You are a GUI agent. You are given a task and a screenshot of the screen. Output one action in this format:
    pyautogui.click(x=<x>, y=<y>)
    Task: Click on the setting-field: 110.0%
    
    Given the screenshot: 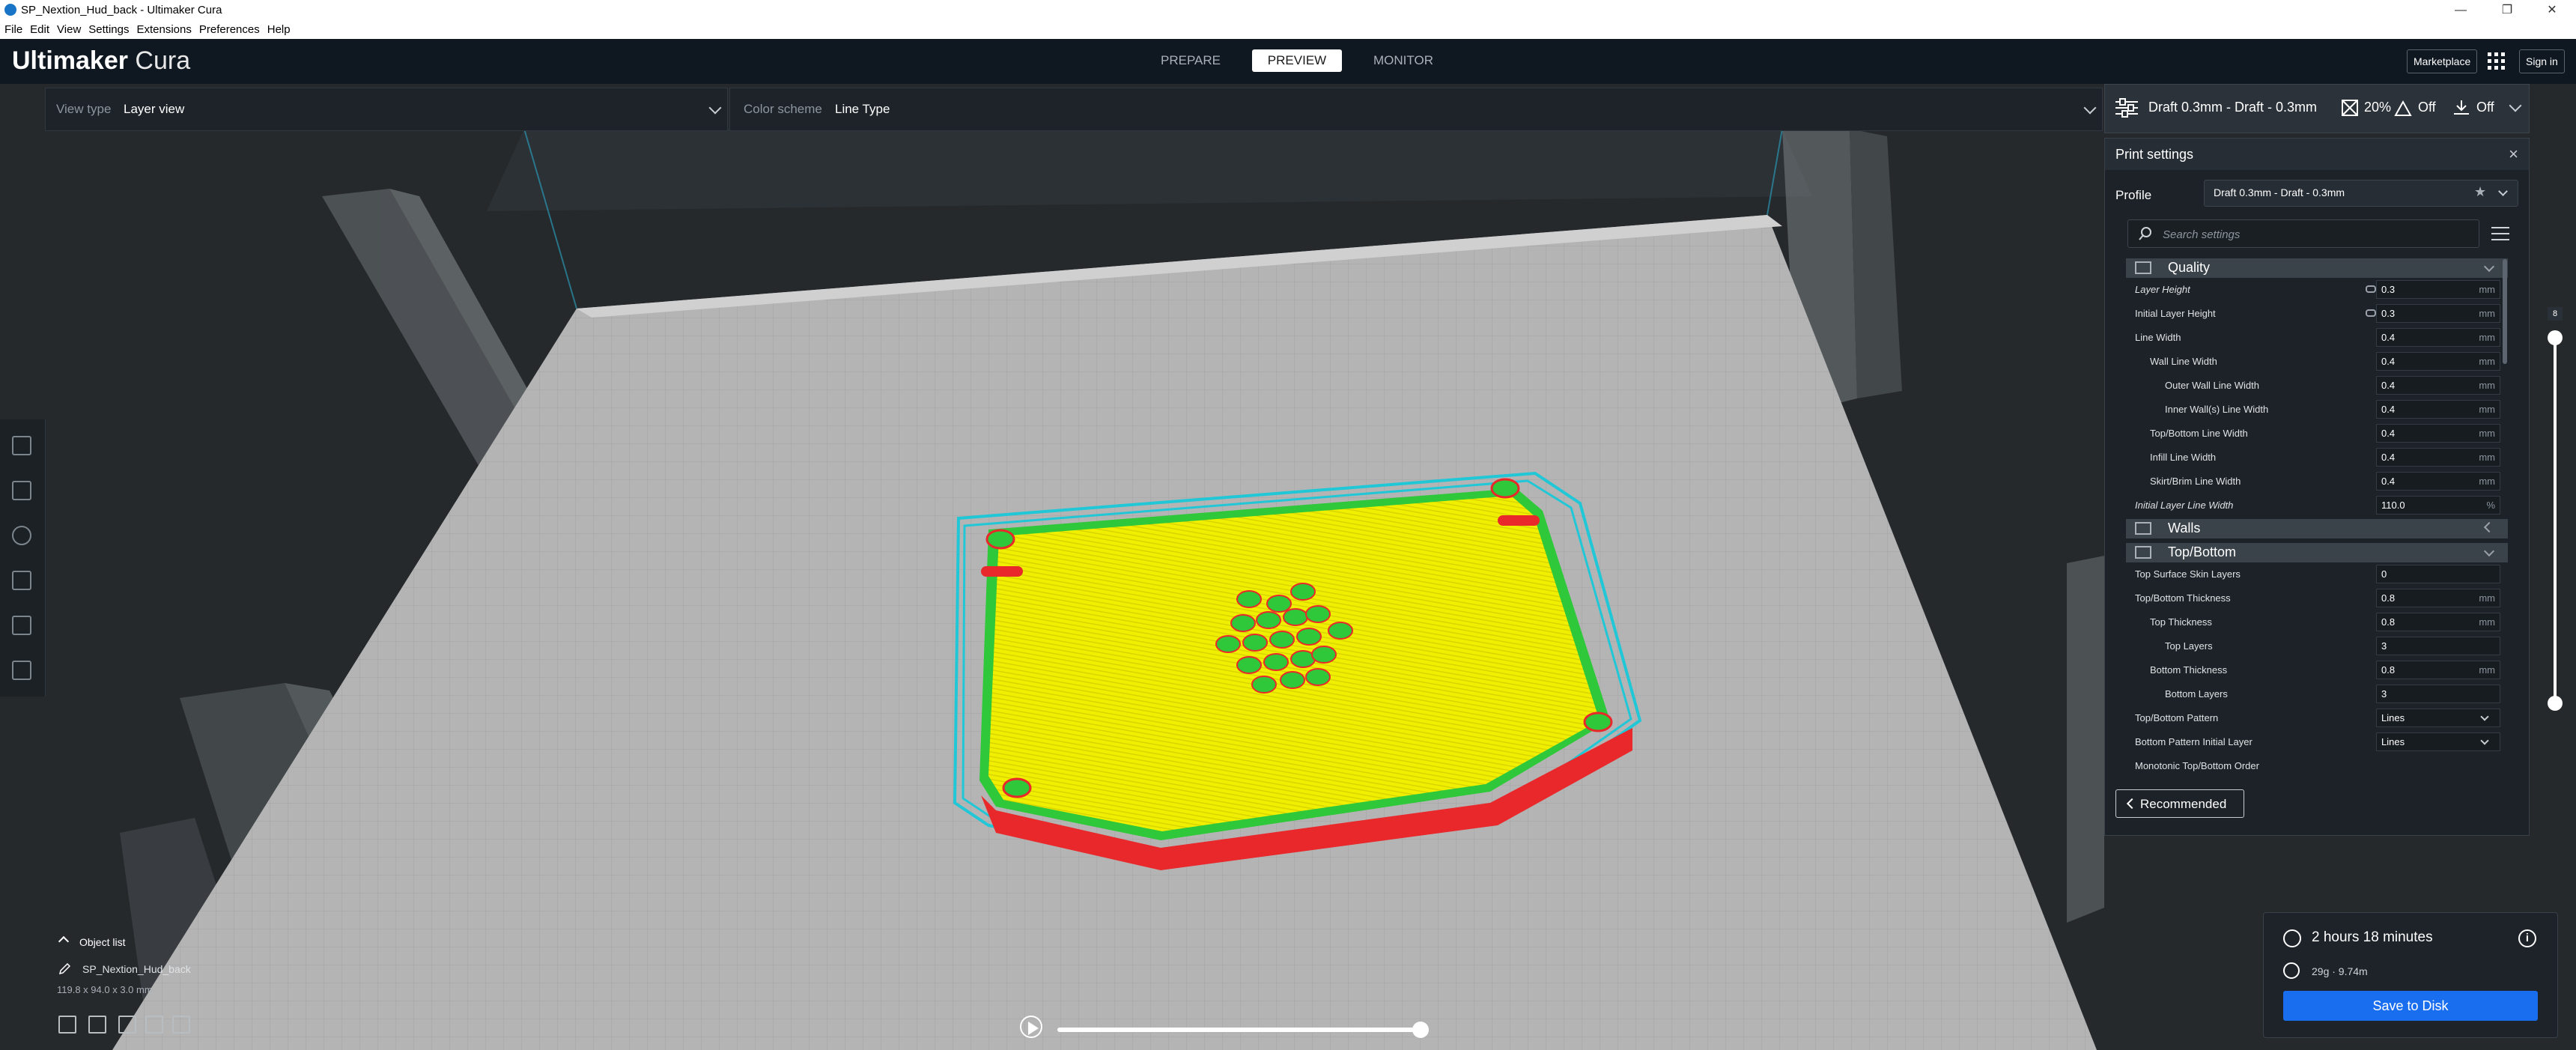 What is the action you would take?
    pyautogui.click(x=2438, y=505)
    